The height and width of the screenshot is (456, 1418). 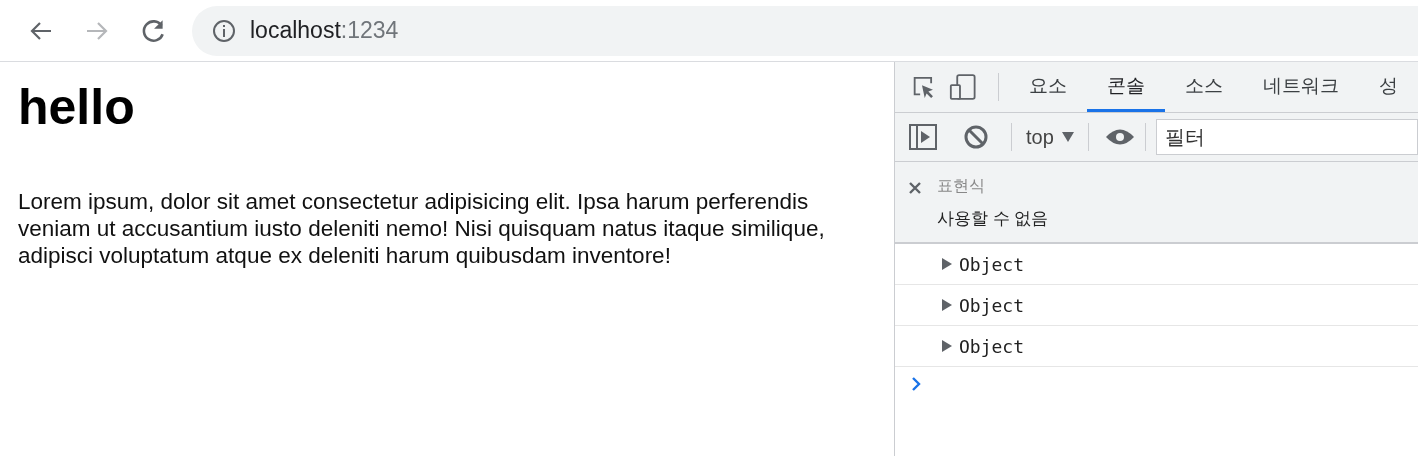 I want to click on paragraph: Lorem ipsum, dolor sit amet consectetur adipisicing elit. Ipsa harum perferendis veniam ut accusantium iusto deleniti nemo! Nisi quisquam natus itaque similique, adipisci voluptatum atque ex deleniti harum quibusdam inventore!, so click(x=422, y=228).